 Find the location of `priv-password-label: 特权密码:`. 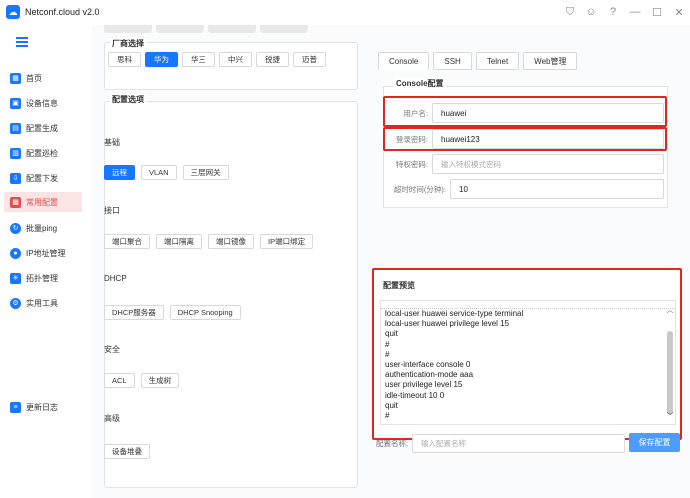

priv-password-label: 特权密码: is located at coordinates (411, 164).